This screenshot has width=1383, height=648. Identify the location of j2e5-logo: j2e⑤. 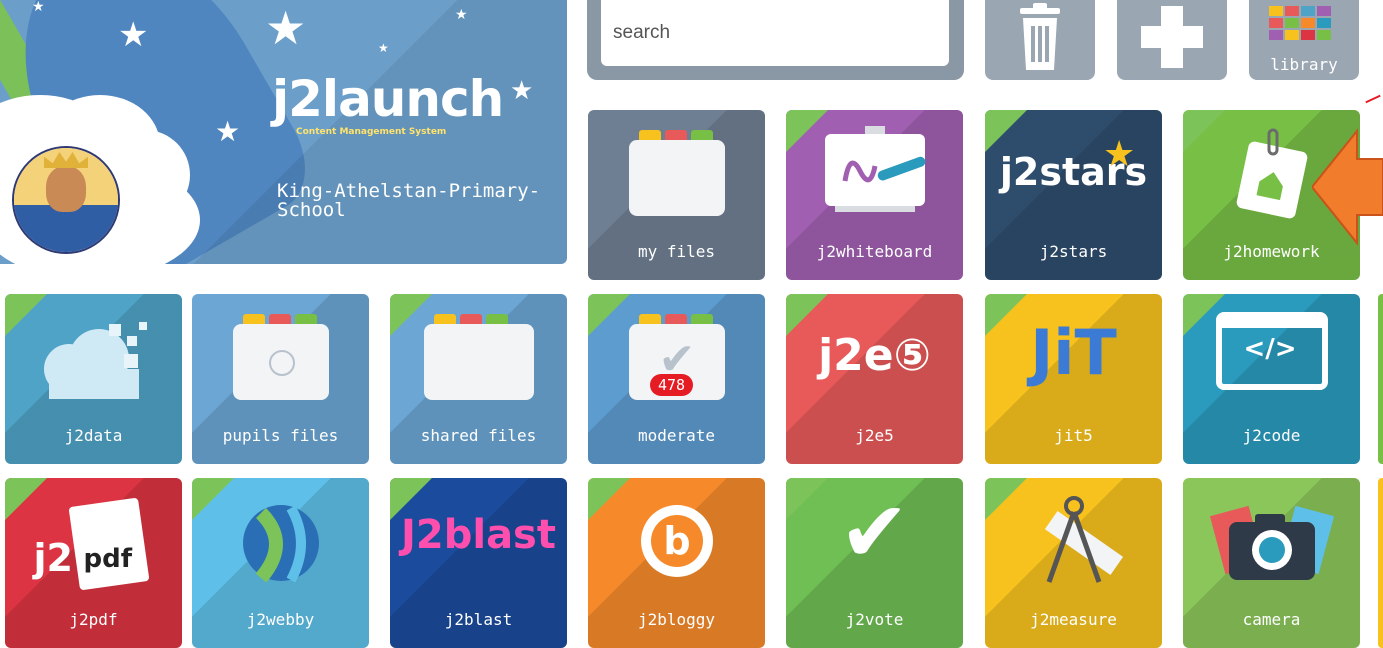
(874, 355).